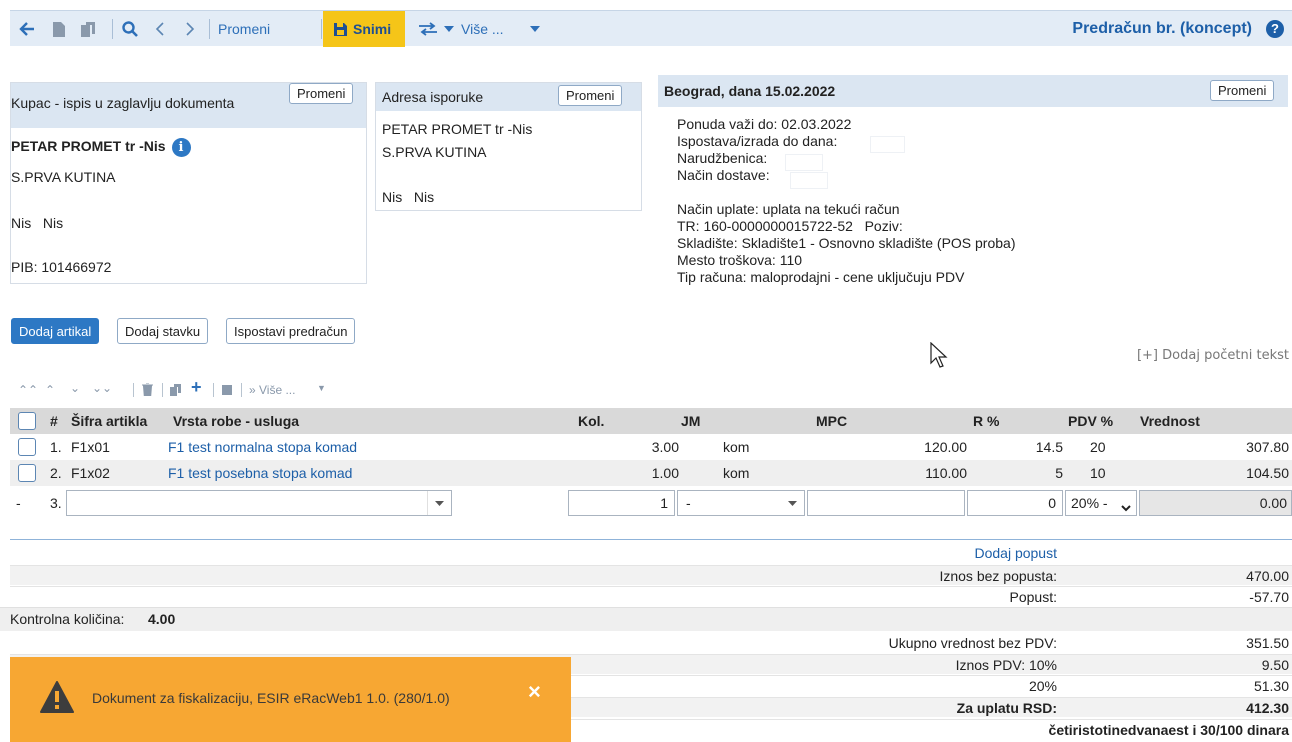 The image size is (1292, 742). What do you see at coordinates (392, 197) in the screenshot?
I see `delivery-city-1: Nis` at bounding box center [392, 197].